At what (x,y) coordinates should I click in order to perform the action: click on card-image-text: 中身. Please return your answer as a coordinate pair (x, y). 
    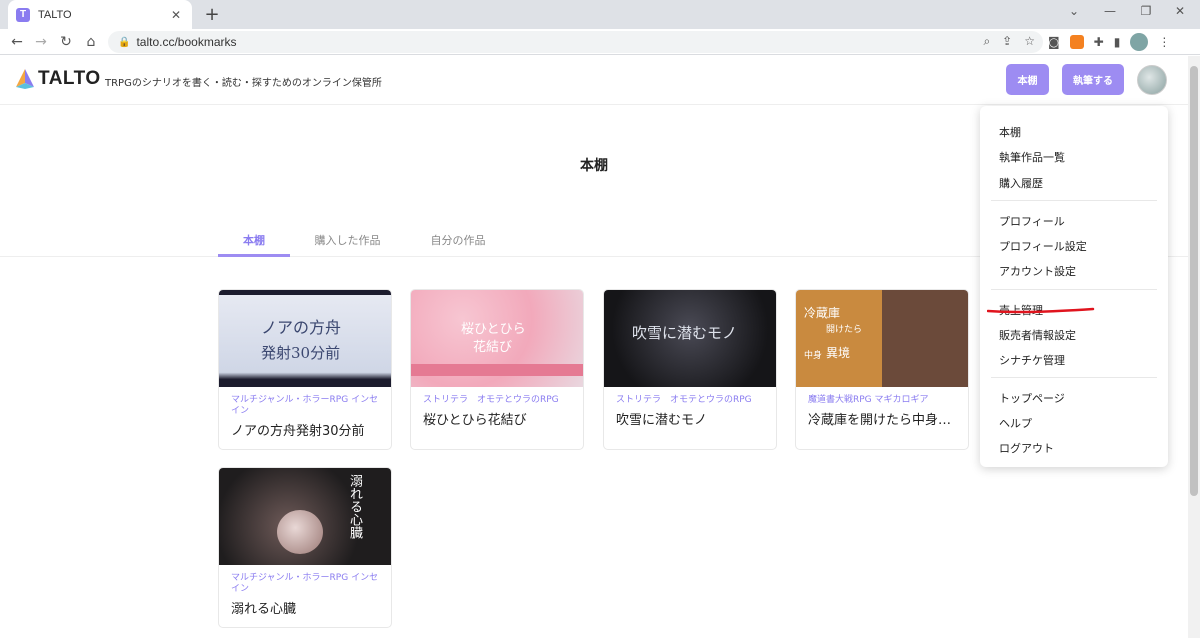
    Looking at the image, I should click on (813, 356).